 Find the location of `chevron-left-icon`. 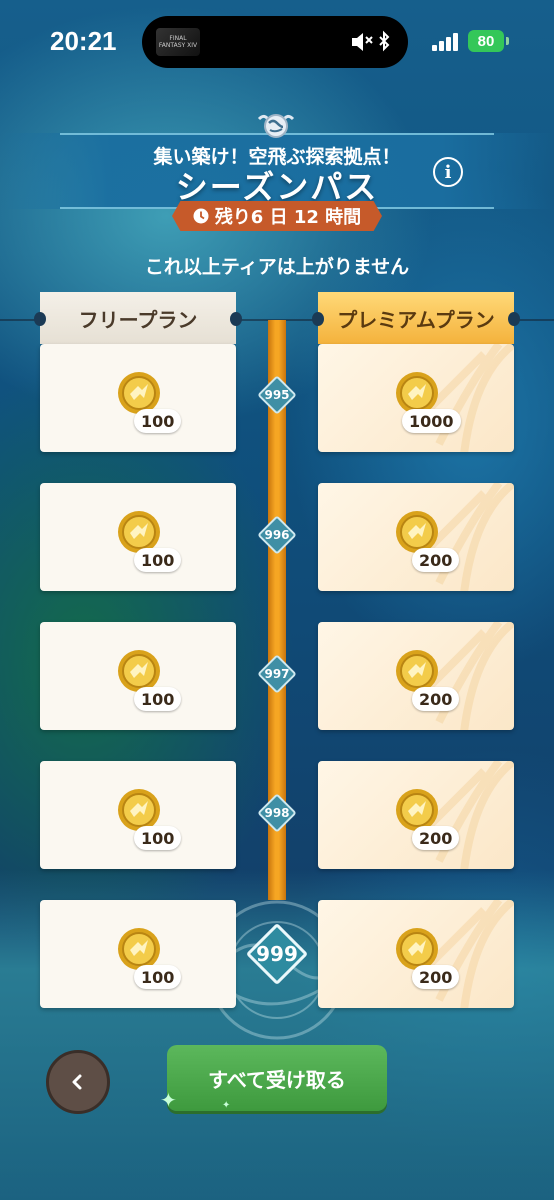

chevron-left-icon is located at coordinates (77, 1082).